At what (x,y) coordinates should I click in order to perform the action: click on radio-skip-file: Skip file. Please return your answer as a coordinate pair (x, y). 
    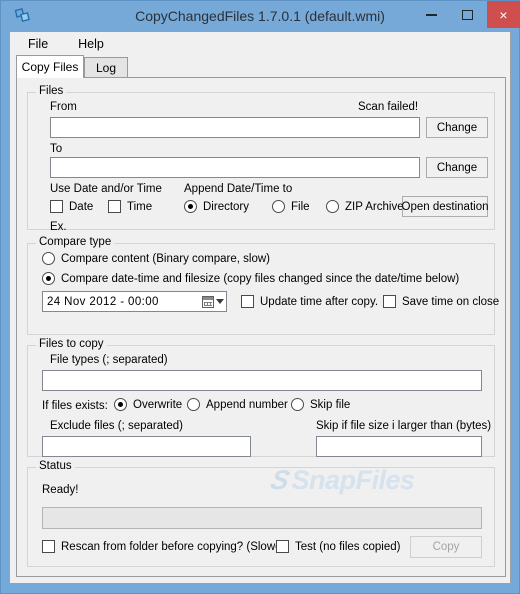
    Looking at the image, I should click on (320, 404).